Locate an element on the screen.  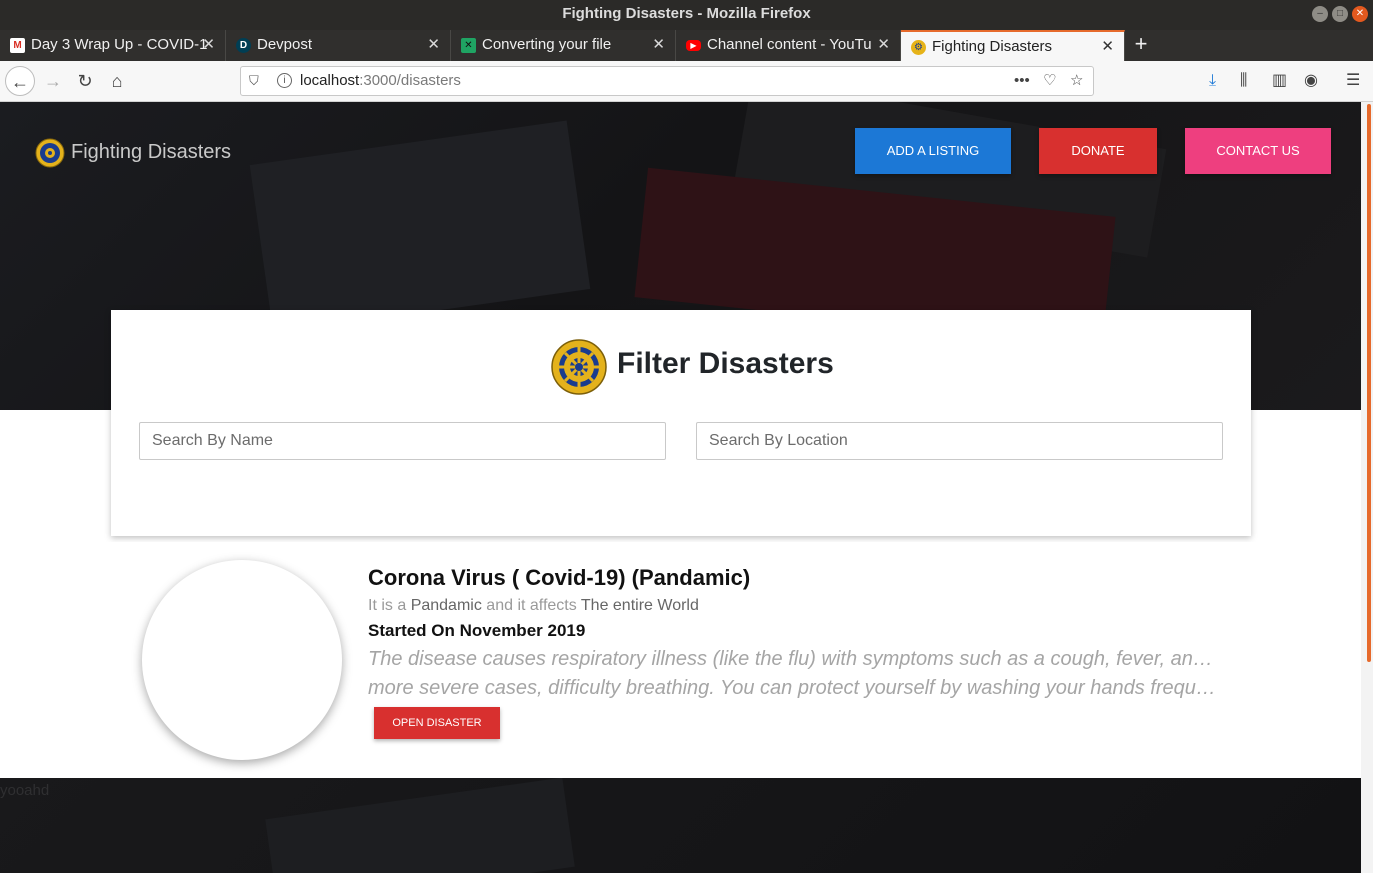
donate-button: DONATE is located at coordinates (1098, 151).